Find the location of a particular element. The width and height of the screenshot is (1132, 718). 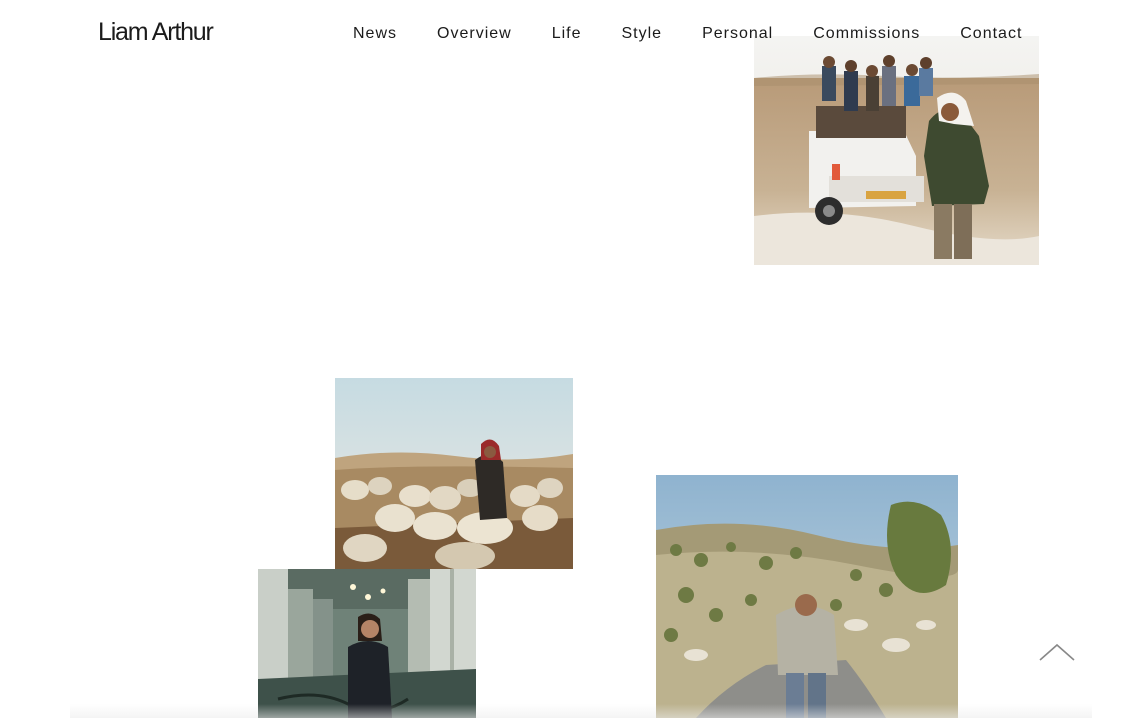

photo-truck is located at coordinates (896, 150).